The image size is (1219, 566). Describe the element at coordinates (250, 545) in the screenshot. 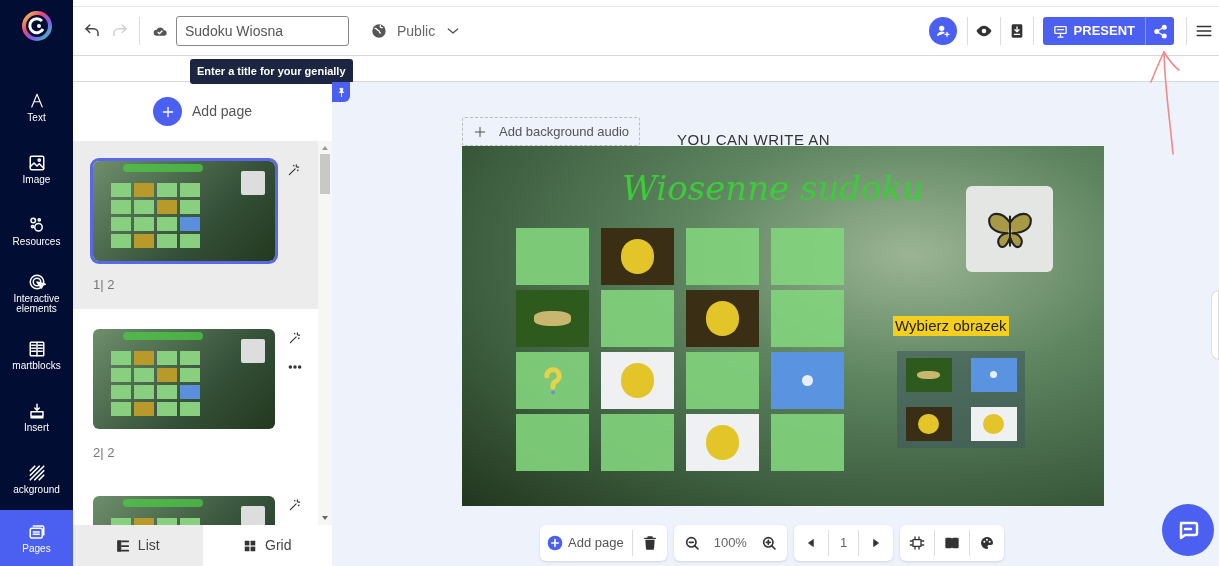

I see `grid-icon` at that location.